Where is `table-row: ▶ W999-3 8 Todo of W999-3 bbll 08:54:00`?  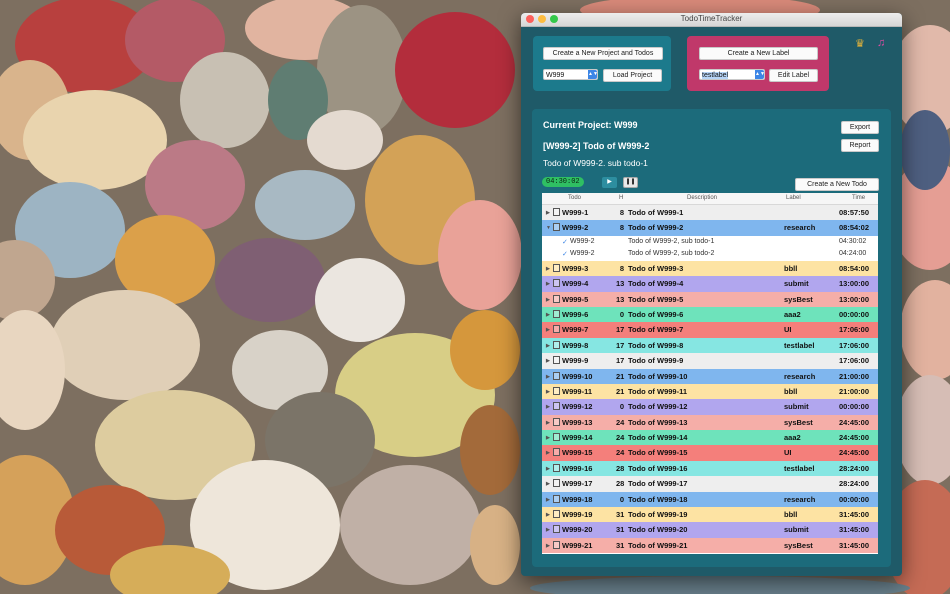
table-row: ▶ W999-3 8 Todo of W999-3 bbll 08:54:00 is located at coordinates (710, 268).